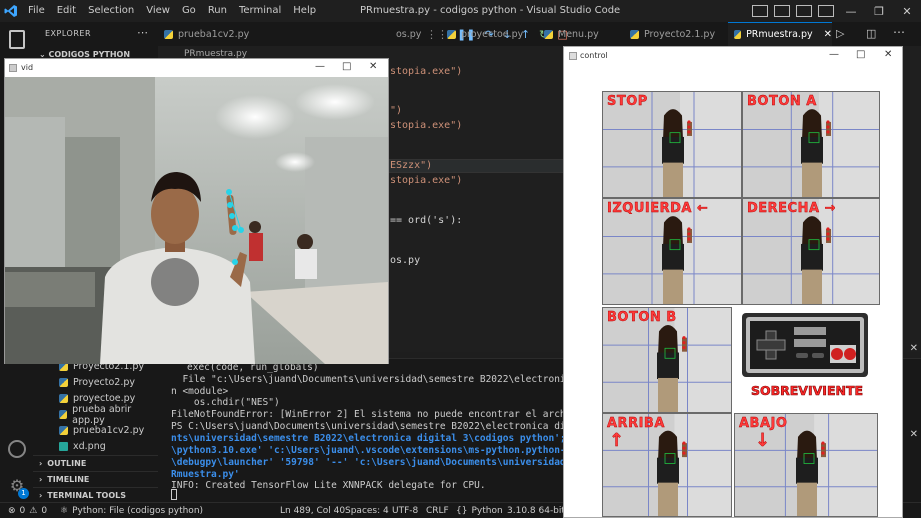 This screenshot has width=921, height=518. What do you see at coordinates (782, 11) in the screenshot?
I see `toggle-panel-icon` at bounding box center [782, 11].